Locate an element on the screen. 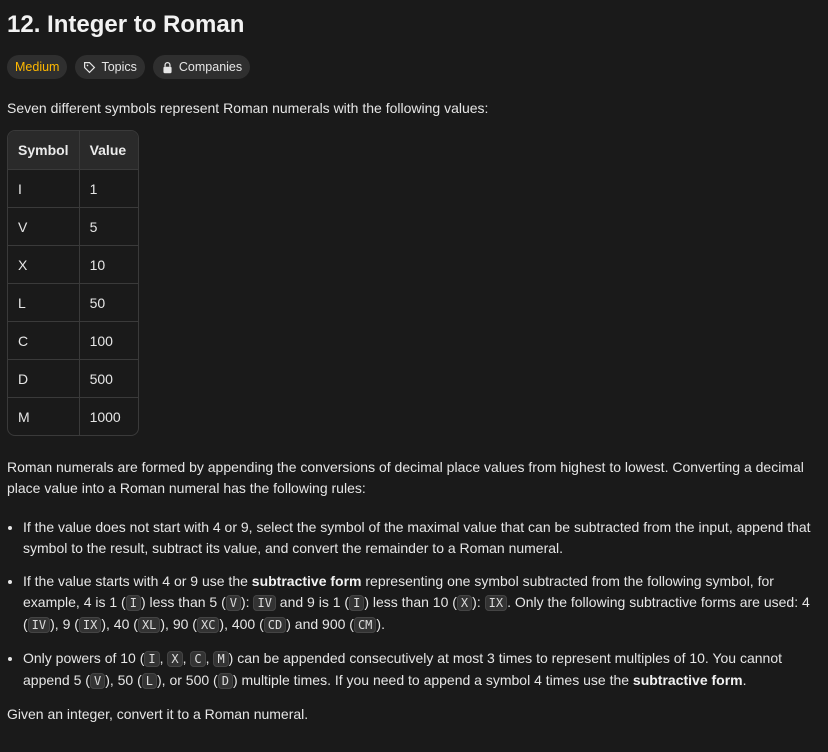 Image resolution: width=828 pixels, height=752 pixels. companies-button: Companies is located at coordinates (201, 67).